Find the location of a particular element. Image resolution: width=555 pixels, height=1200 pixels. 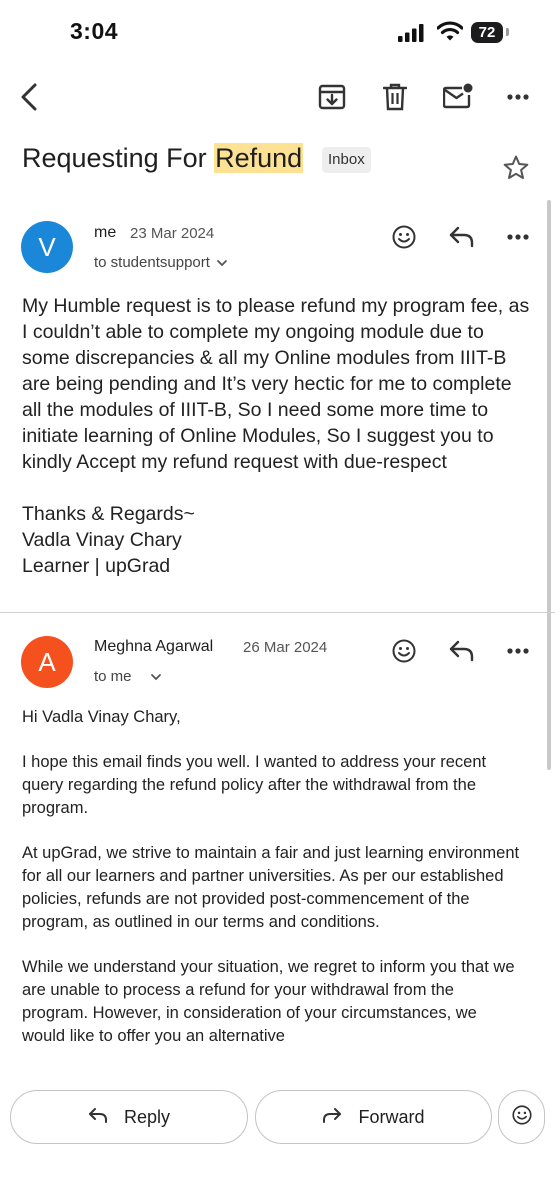

battery-cap is located at coordinates (507, 32).